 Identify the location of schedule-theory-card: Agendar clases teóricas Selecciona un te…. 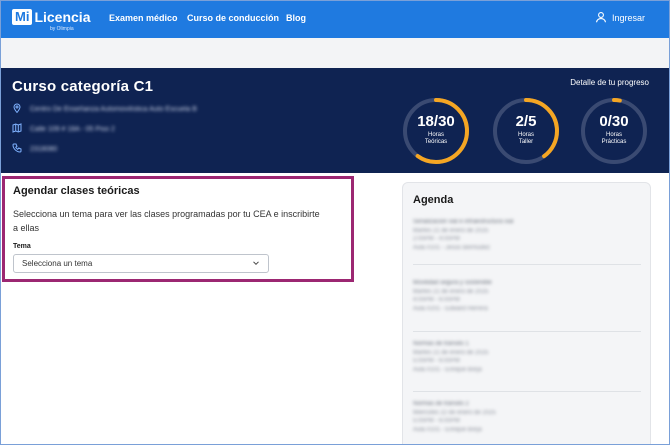
(178, 229).